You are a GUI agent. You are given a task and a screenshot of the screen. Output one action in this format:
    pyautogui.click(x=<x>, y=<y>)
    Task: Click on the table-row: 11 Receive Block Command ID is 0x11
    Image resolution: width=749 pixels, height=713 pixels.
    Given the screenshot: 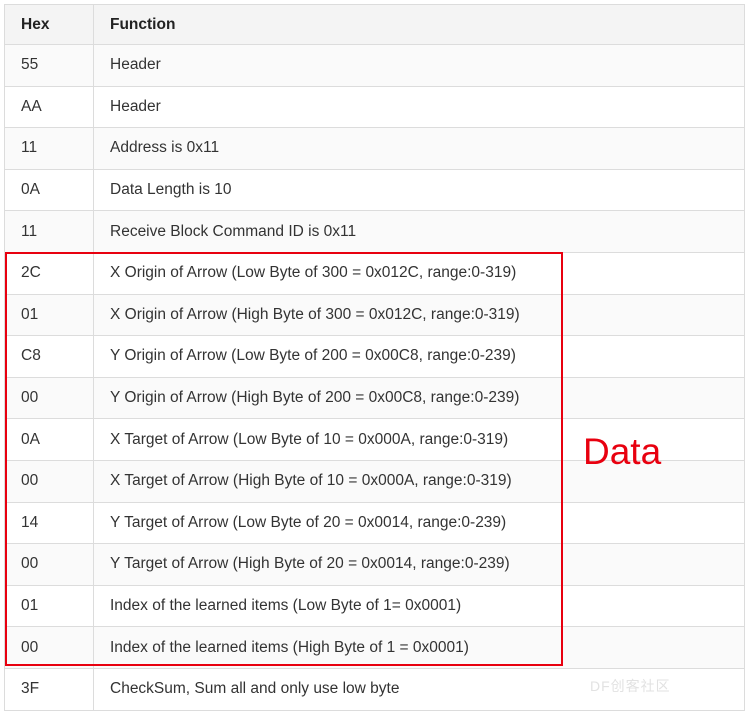 What is the action you would take?
    pyautogui.click(x=374, y=231)
    